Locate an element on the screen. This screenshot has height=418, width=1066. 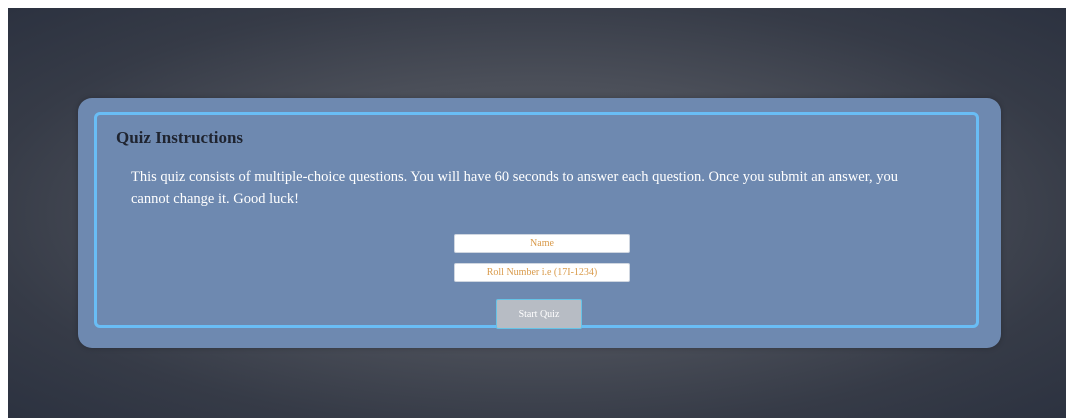
quiz-title: Quiz Instructions is located at coordinates (180, 137).